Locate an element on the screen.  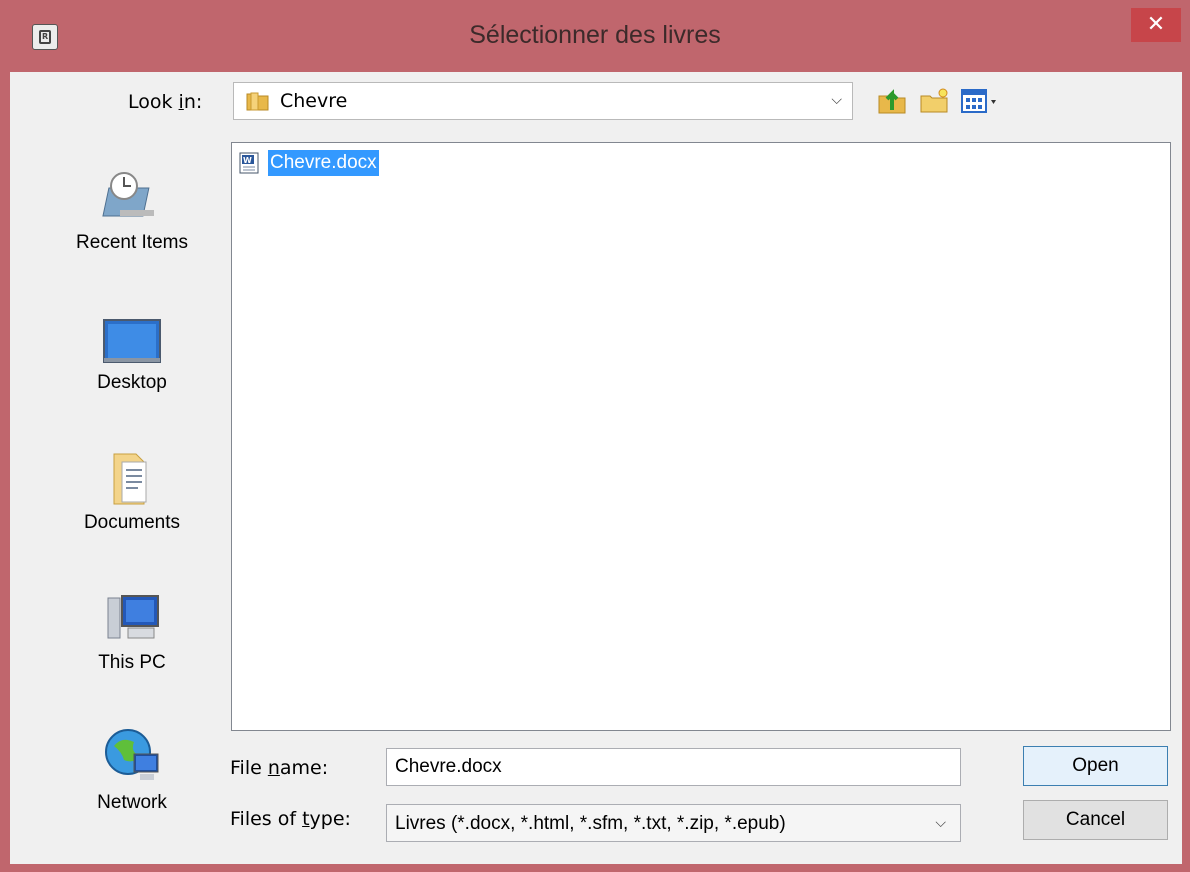
file-name: Chevre.docx is located at coordinates (323, 163).